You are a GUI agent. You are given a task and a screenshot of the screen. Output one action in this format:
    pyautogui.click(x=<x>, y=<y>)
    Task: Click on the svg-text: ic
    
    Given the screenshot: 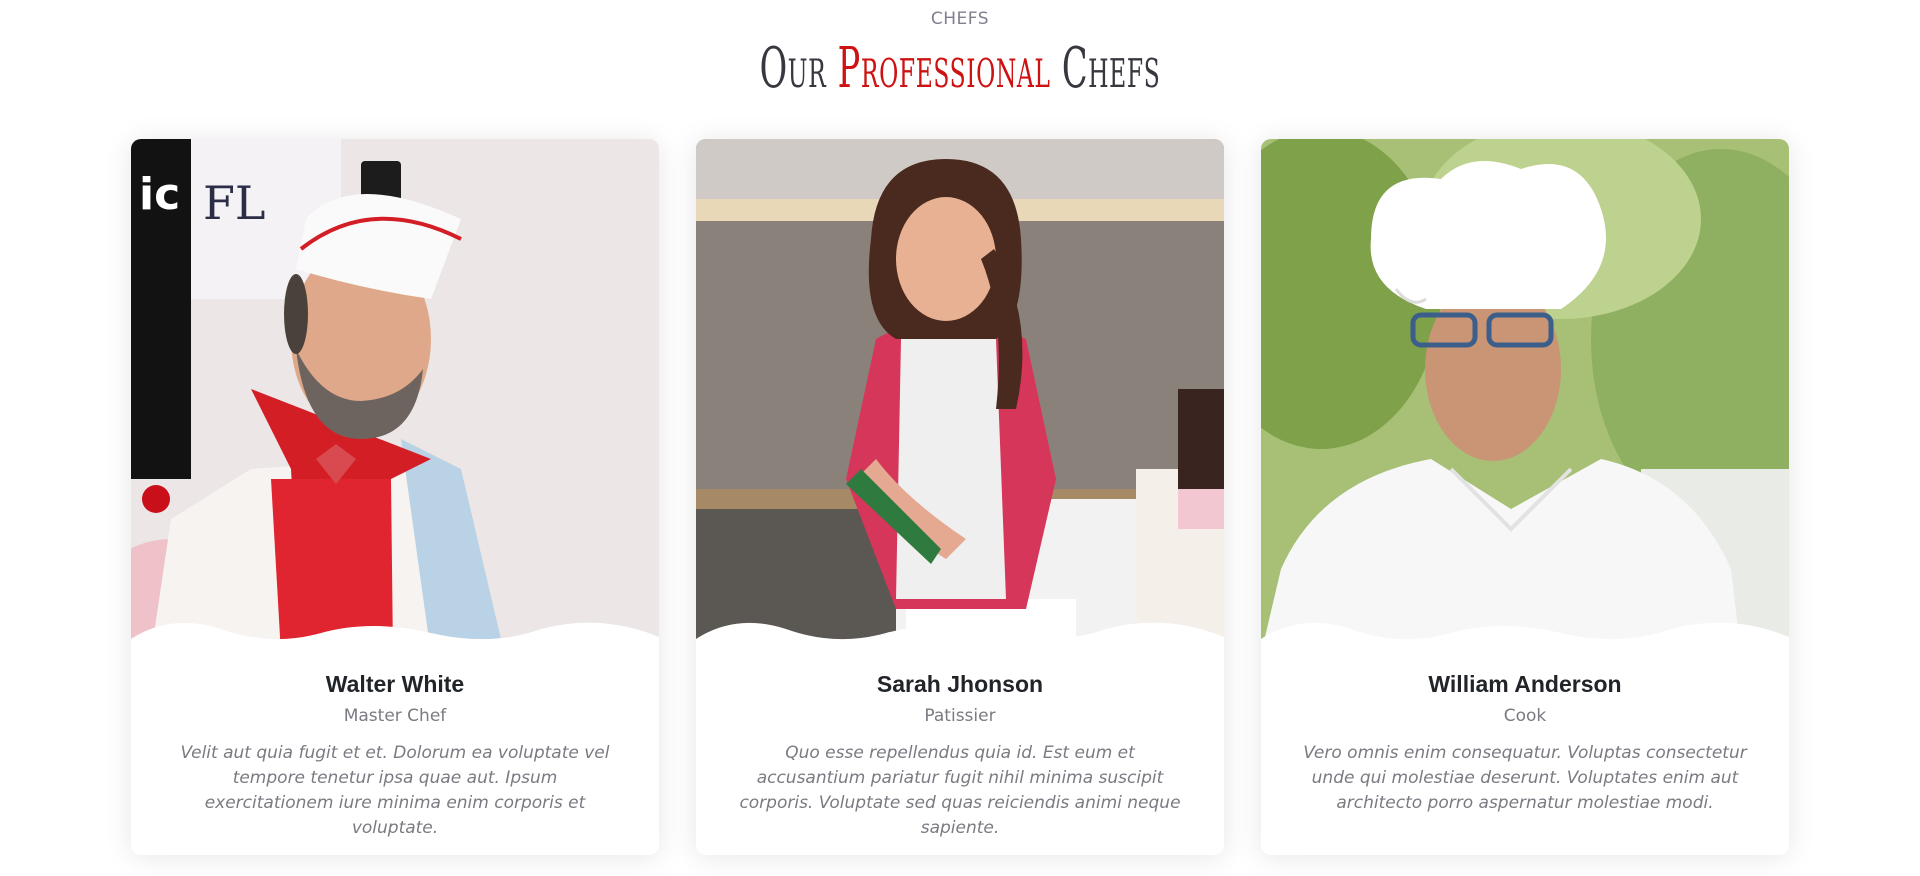 What is the action you would take?
    pyautogui.click(x=159, y=194)
    